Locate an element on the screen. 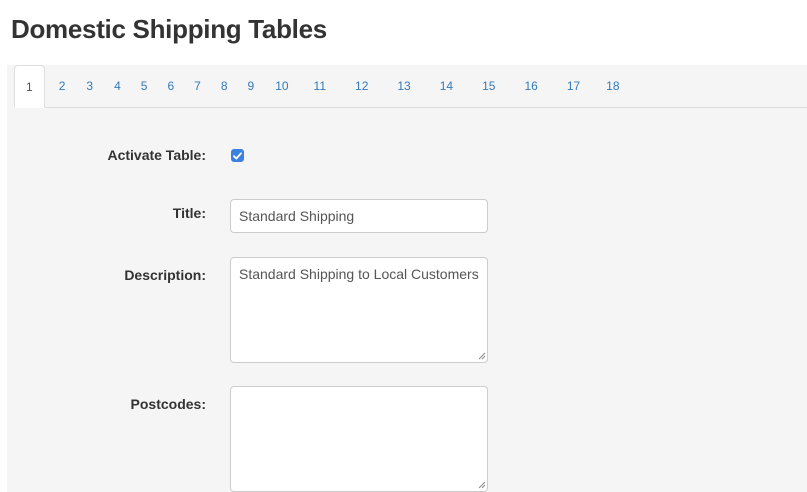  page-title: Domestic Shipping Tables is located at coordinates (169, 29).